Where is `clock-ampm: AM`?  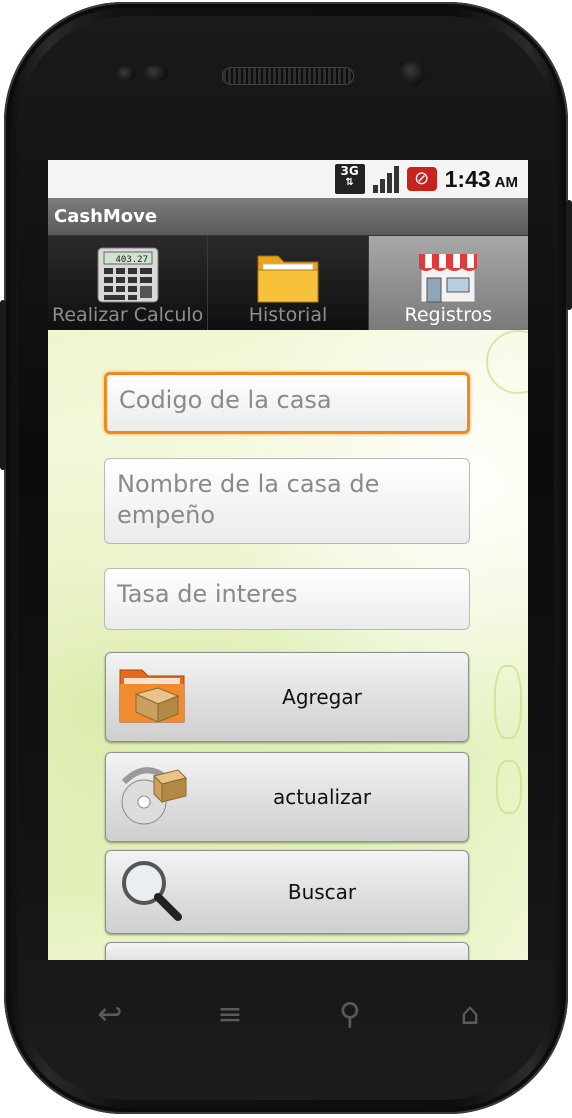
clock-ampm: AM is located at coordinates (506, 182).